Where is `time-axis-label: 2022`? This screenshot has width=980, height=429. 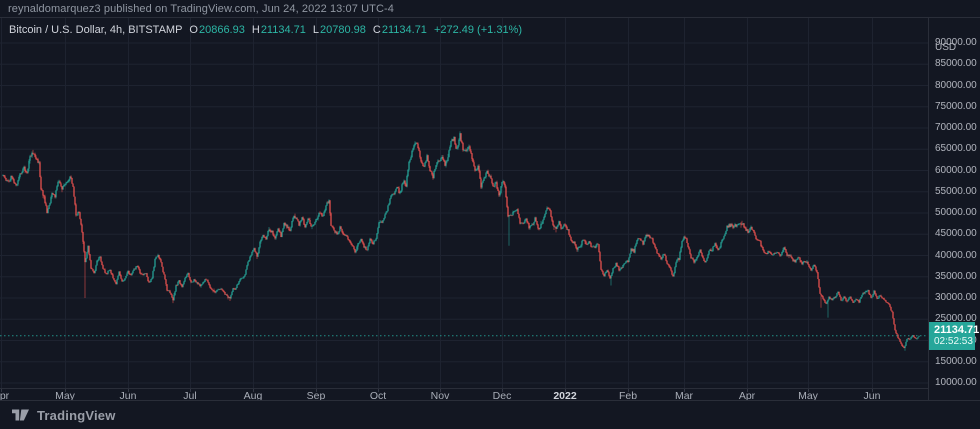
time-axis-label: 2022 is located at coordinates (565, 395).